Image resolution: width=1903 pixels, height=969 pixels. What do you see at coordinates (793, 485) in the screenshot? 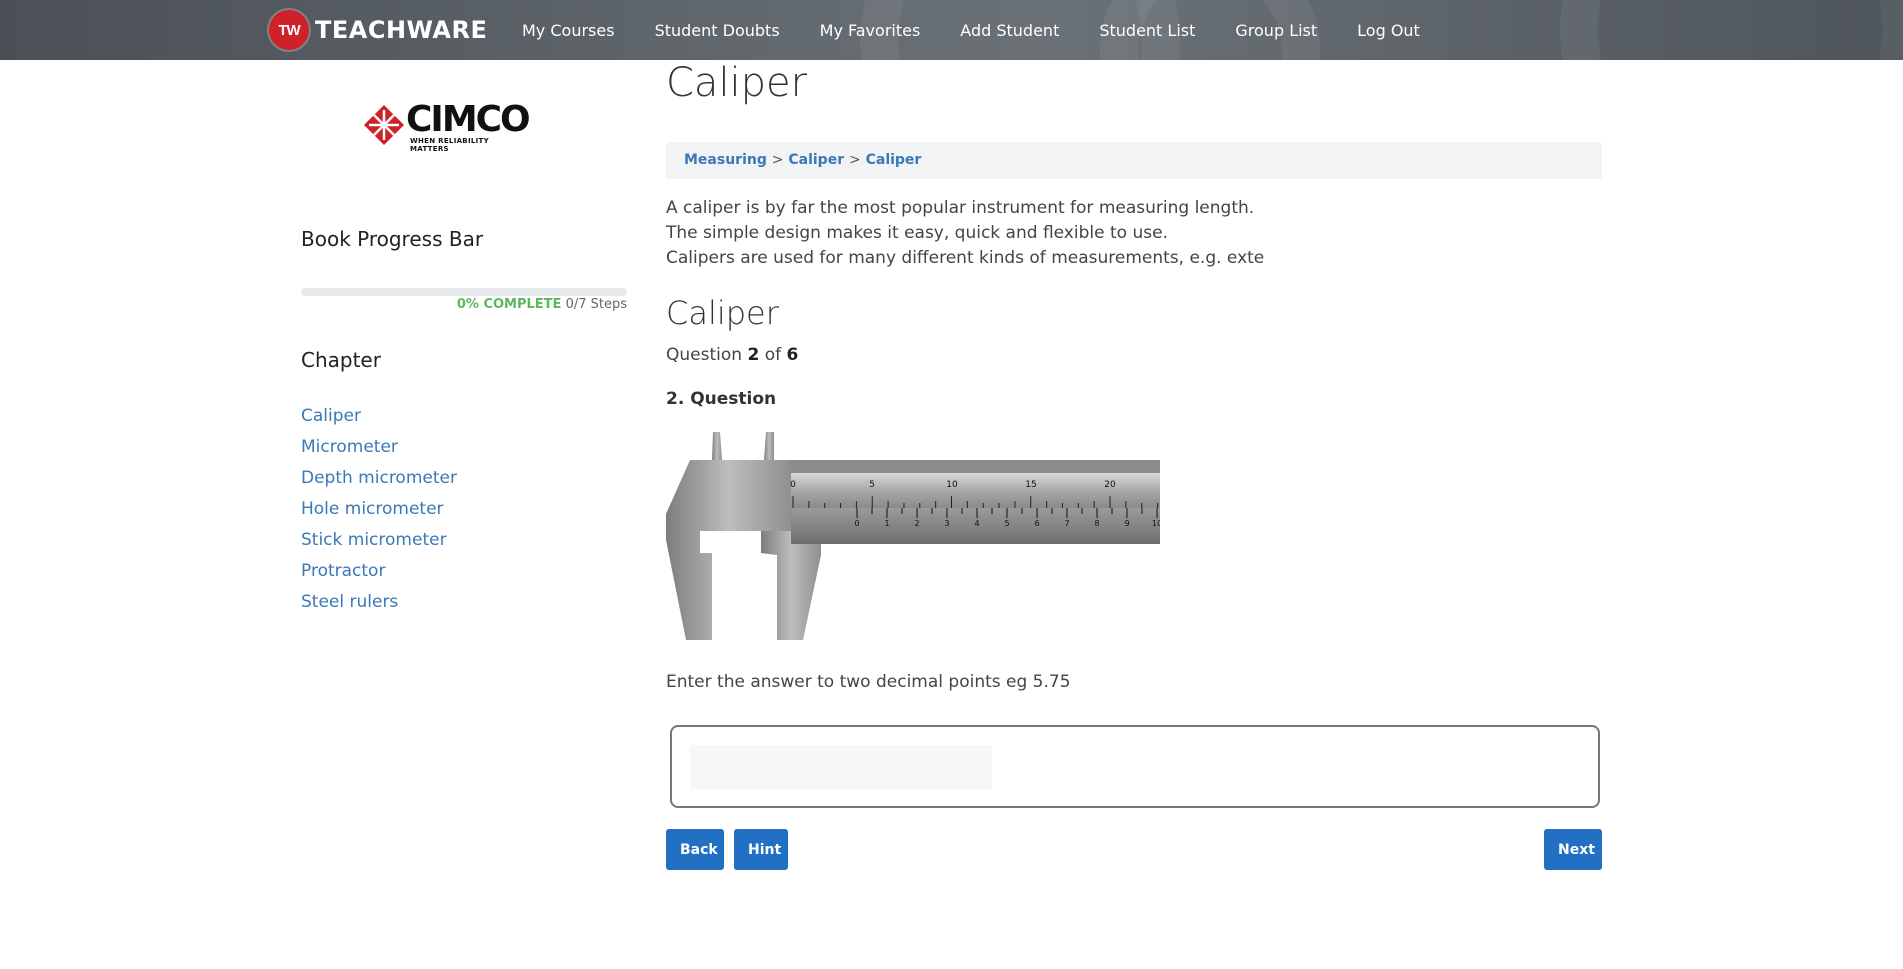
I see `main-scale-label: 0` at bounding box center [793, 485].